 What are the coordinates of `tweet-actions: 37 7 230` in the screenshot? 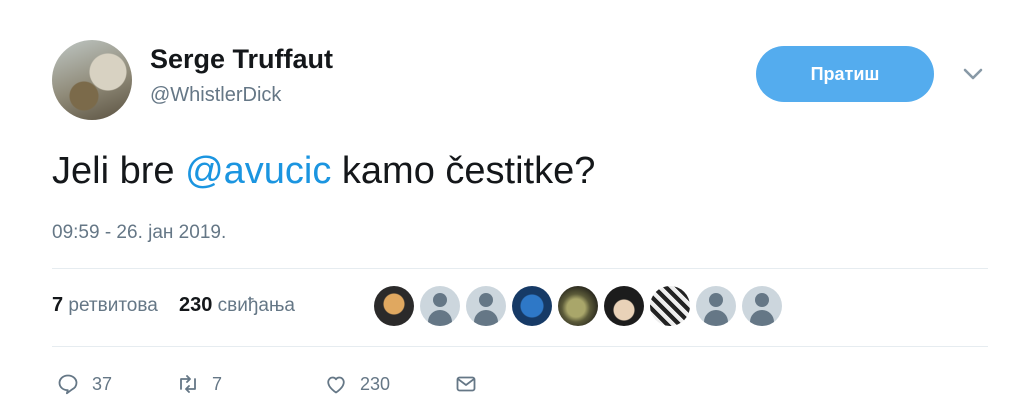 It's located at (267, 384).